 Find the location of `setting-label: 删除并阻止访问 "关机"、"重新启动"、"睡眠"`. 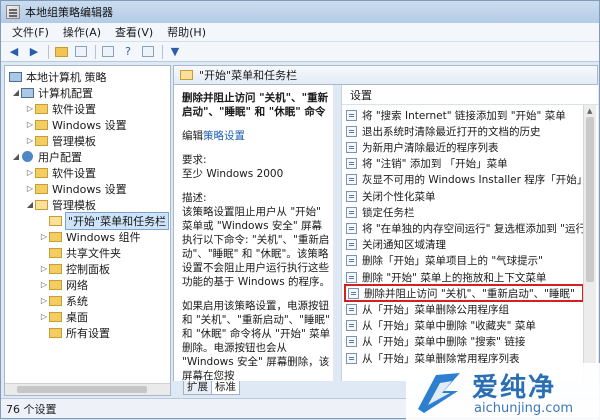

setting-label: 删除并阻止访问 "关机"、"重新启动"、"睡眠" is located at coordinates (469, 293).